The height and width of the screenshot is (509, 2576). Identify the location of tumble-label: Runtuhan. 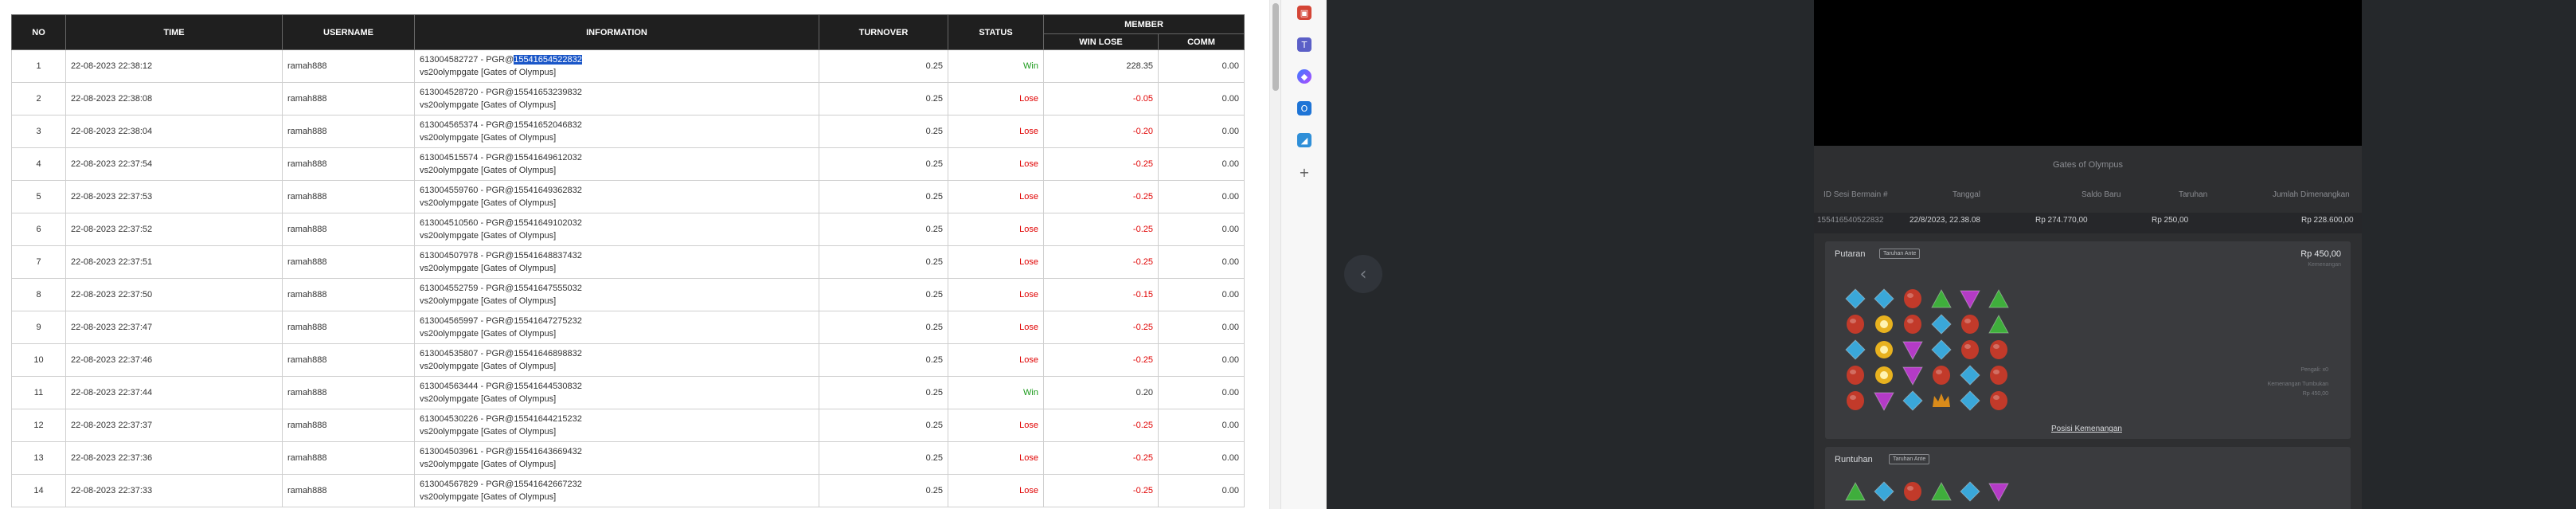
(1854, 459).